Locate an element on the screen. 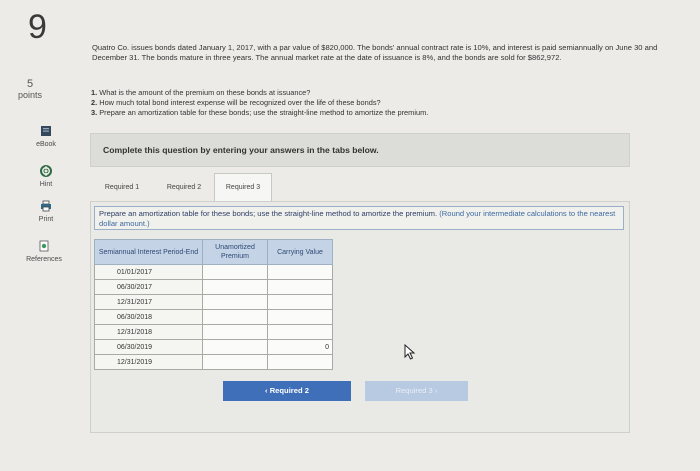 This screenshot has height=471, width=700. references-label: References is located at coordinates (44, 259).